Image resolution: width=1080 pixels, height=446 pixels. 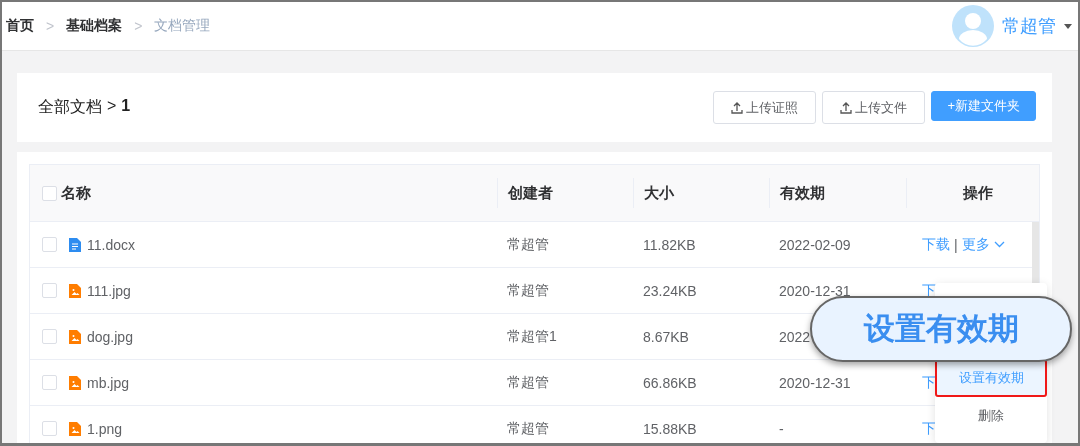 I want to click on file-name: 111.jpg, so click(x=109, y=290).